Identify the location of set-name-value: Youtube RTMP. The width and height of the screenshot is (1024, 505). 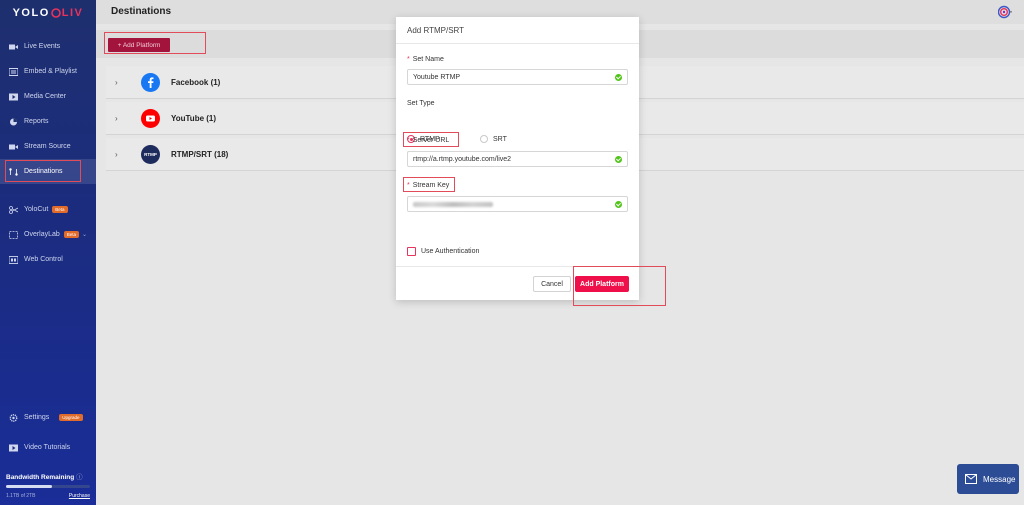
(437, 77).